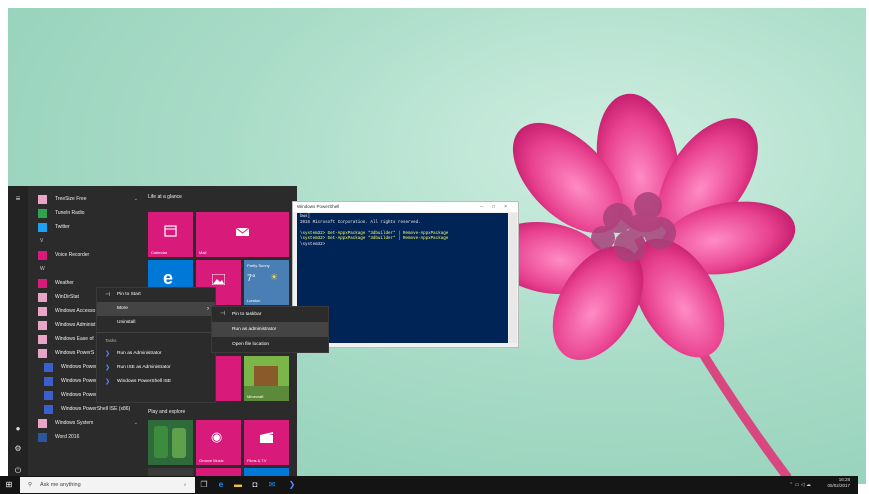 The height and width of the screenshot is (494, 869). I want to click on menu-more-label: More, so click(122, 308).